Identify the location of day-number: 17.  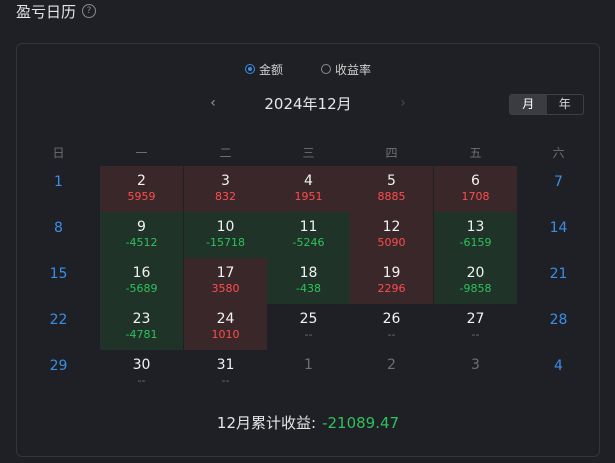
(225, 273).